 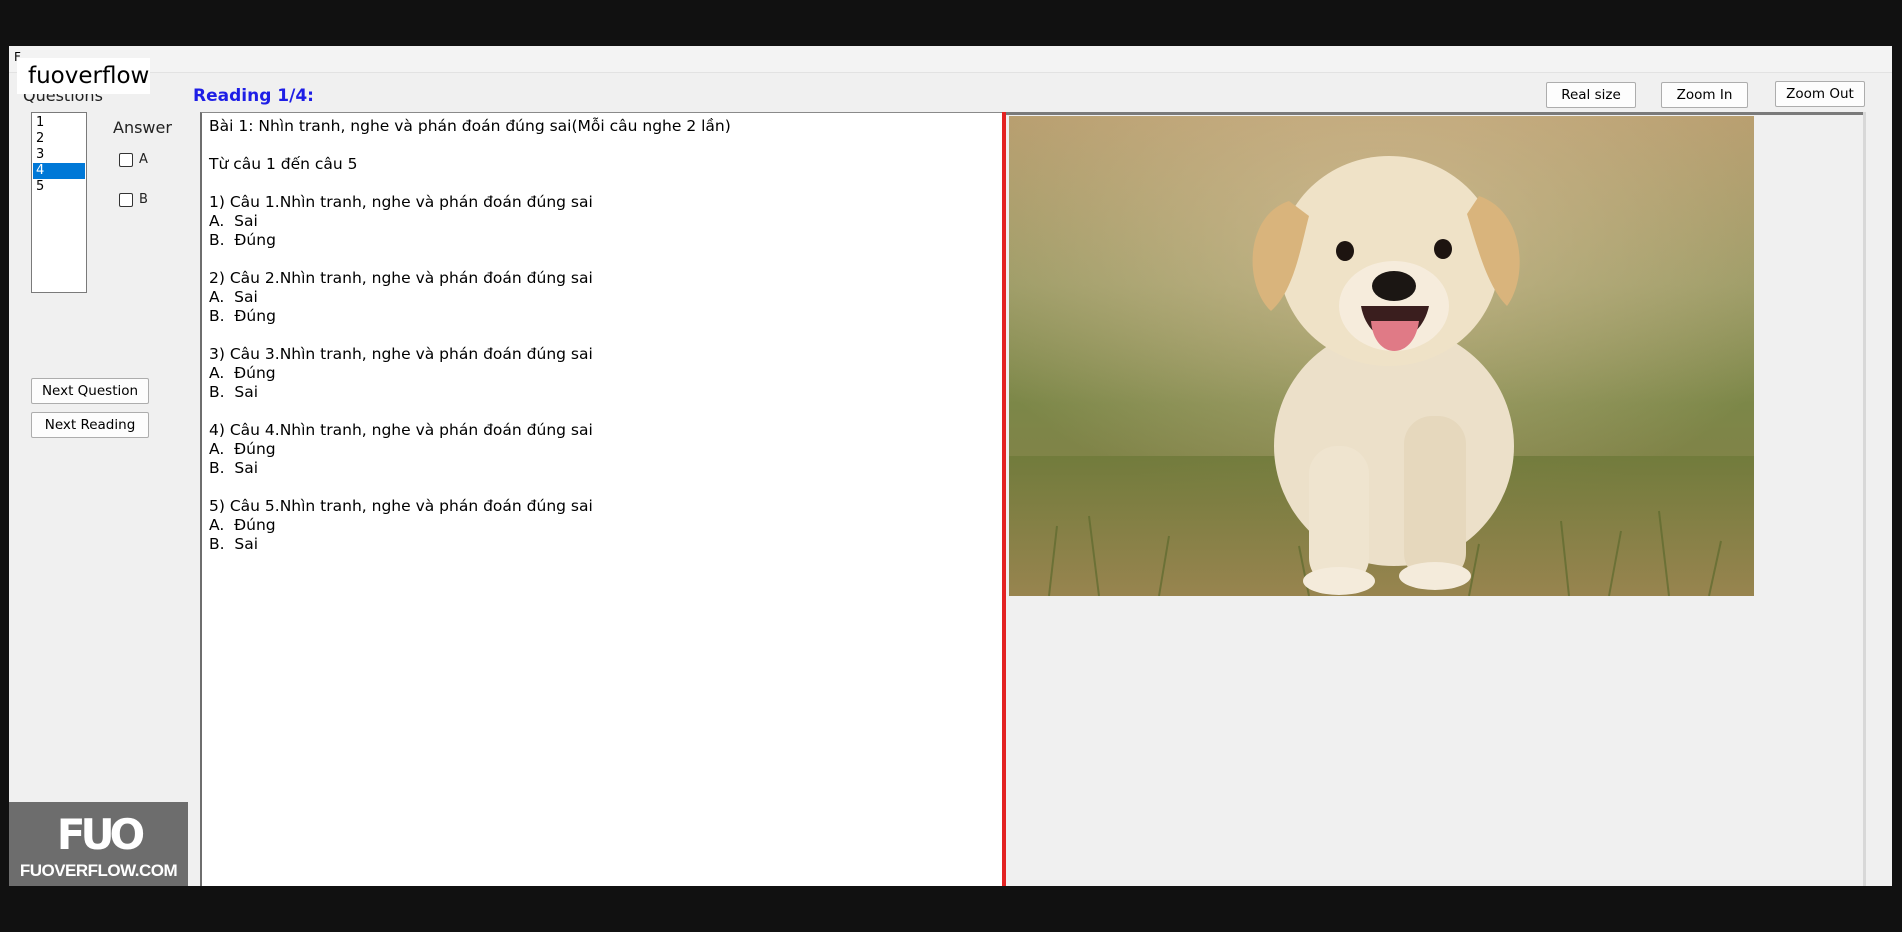 What do you see at coordinates (101, 834) in the screenshot?
I see `logo-mark: FUO` at bounding box center [101, 834].